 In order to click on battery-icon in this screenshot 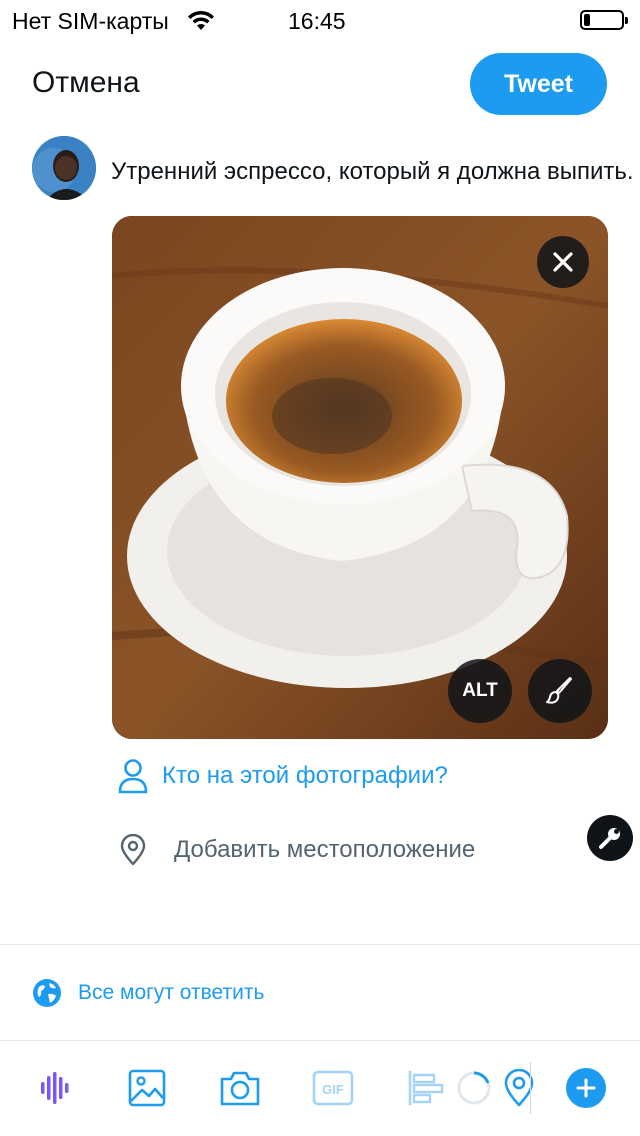, I will do `click(604, 20)`.